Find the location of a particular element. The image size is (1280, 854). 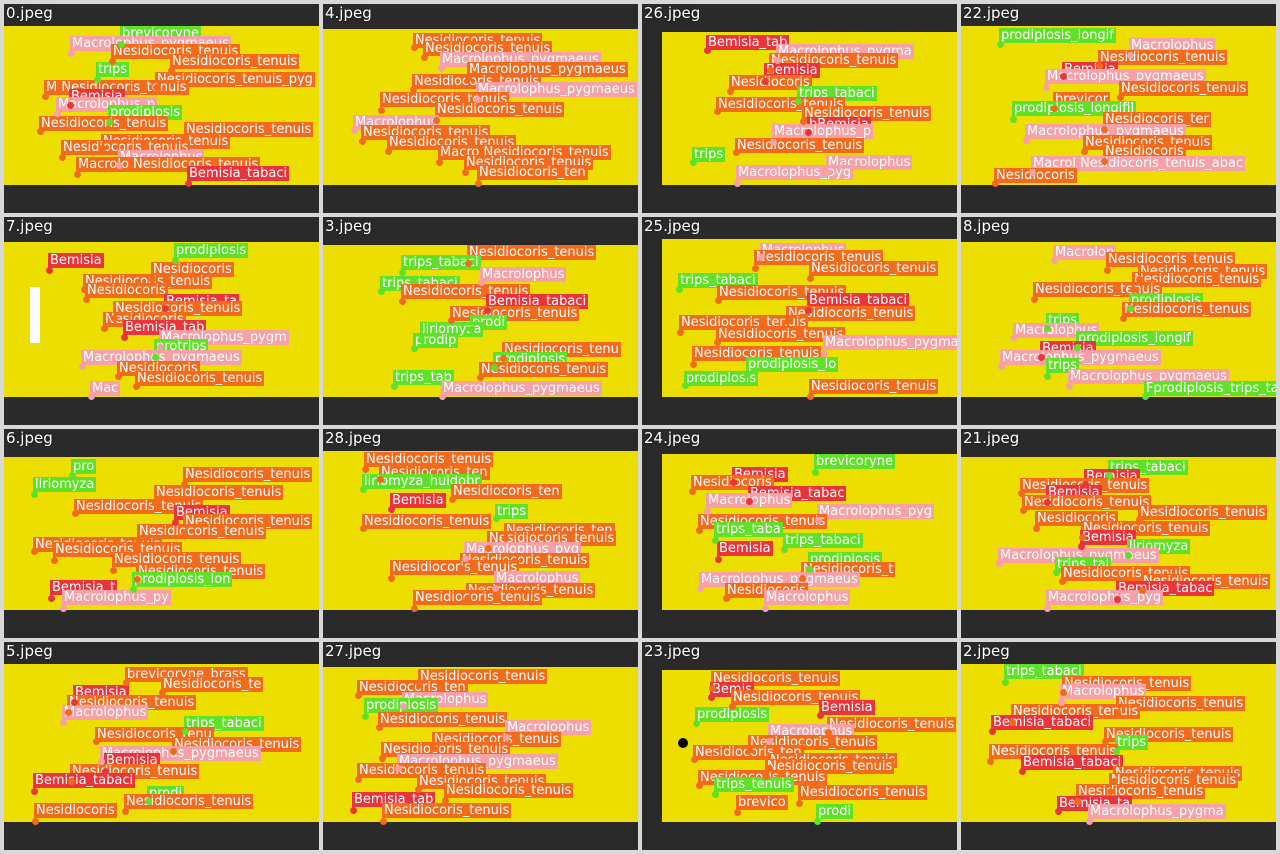

detection-label: brevico is located at coordinates (762, 802).